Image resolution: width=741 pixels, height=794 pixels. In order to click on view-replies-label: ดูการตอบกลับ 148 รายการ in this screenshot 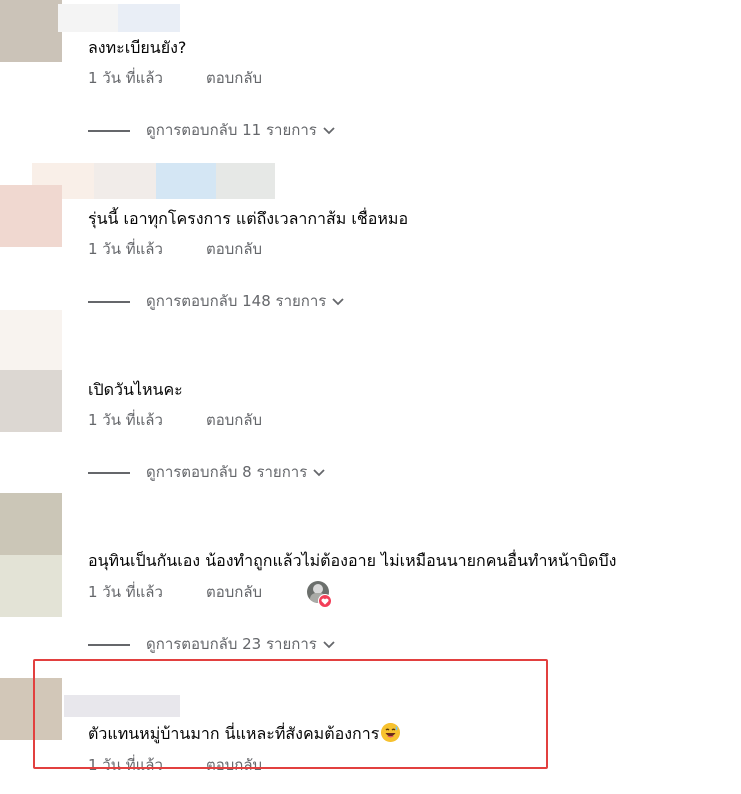, I will do `click(236, 301)`.